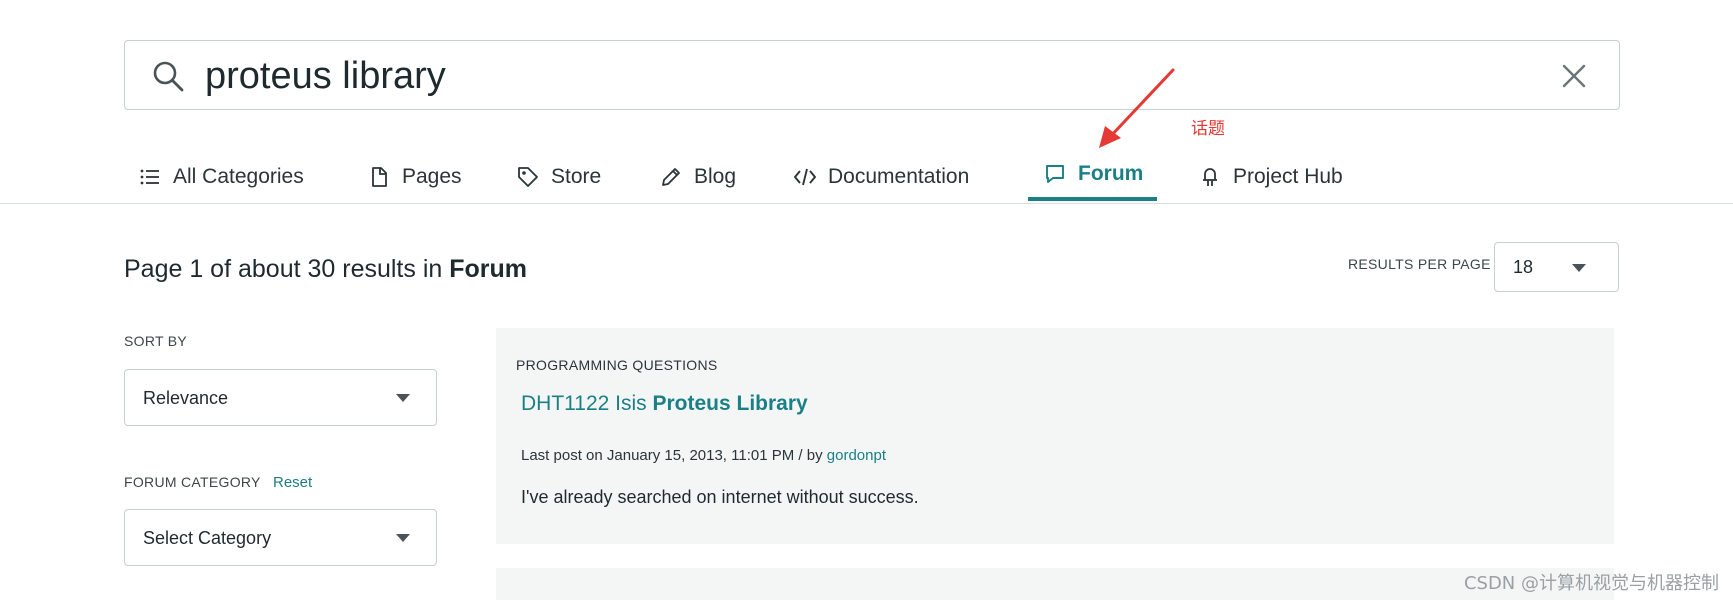  I want to click on tab-documentation: Documentation, so click(881, 177).